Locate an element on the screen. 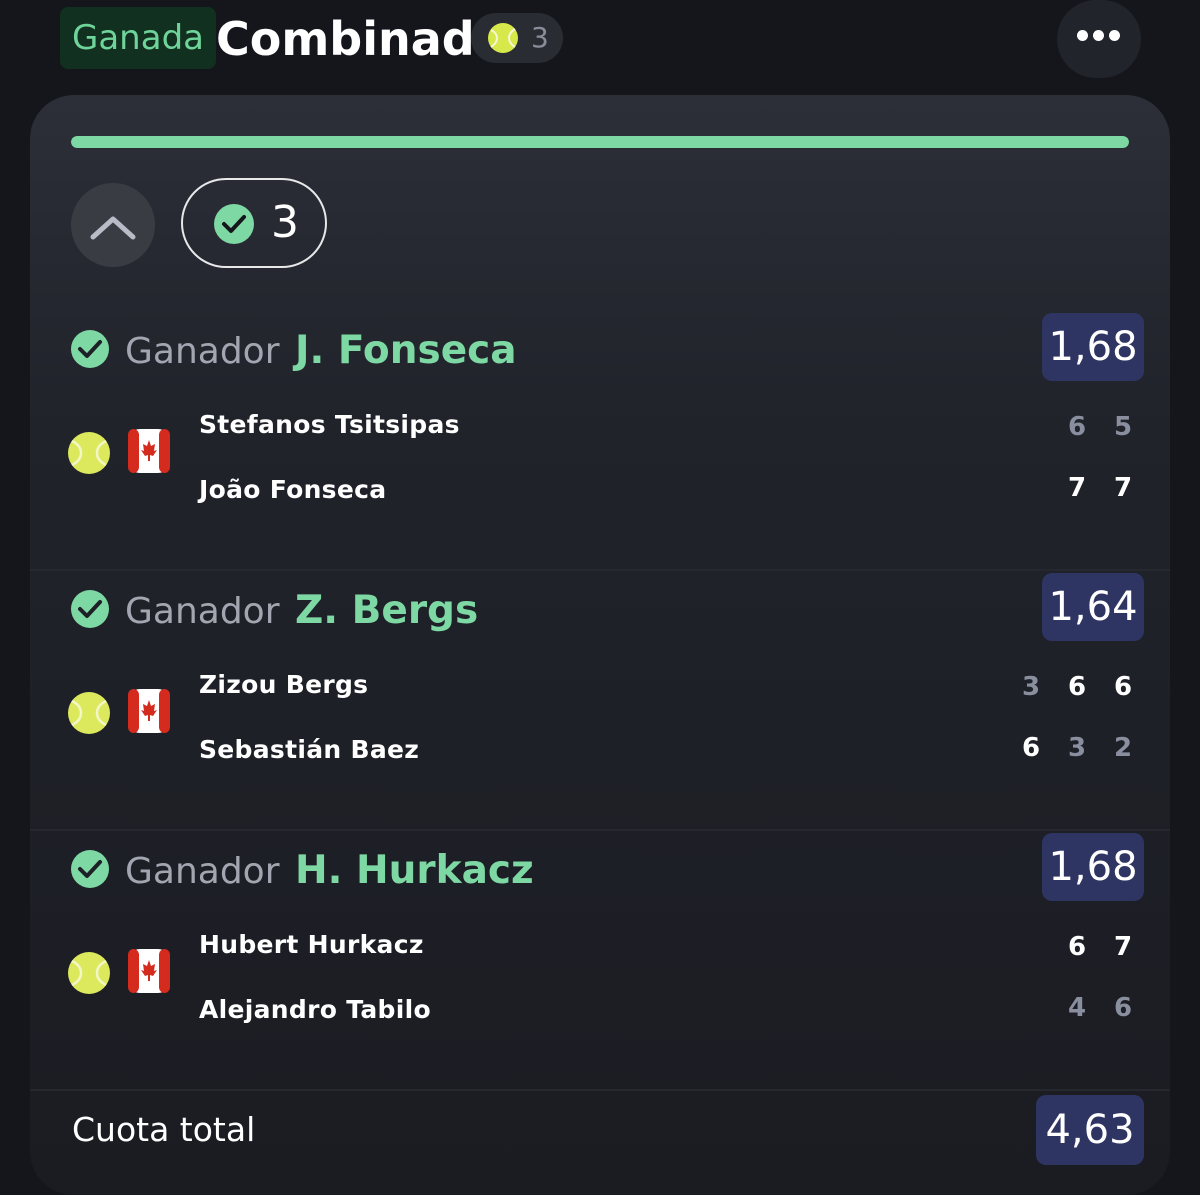 The width and height of the screenshot is (1200, 1195). player-1-name: Zizou Bergs is located at coordinates (284, 684).